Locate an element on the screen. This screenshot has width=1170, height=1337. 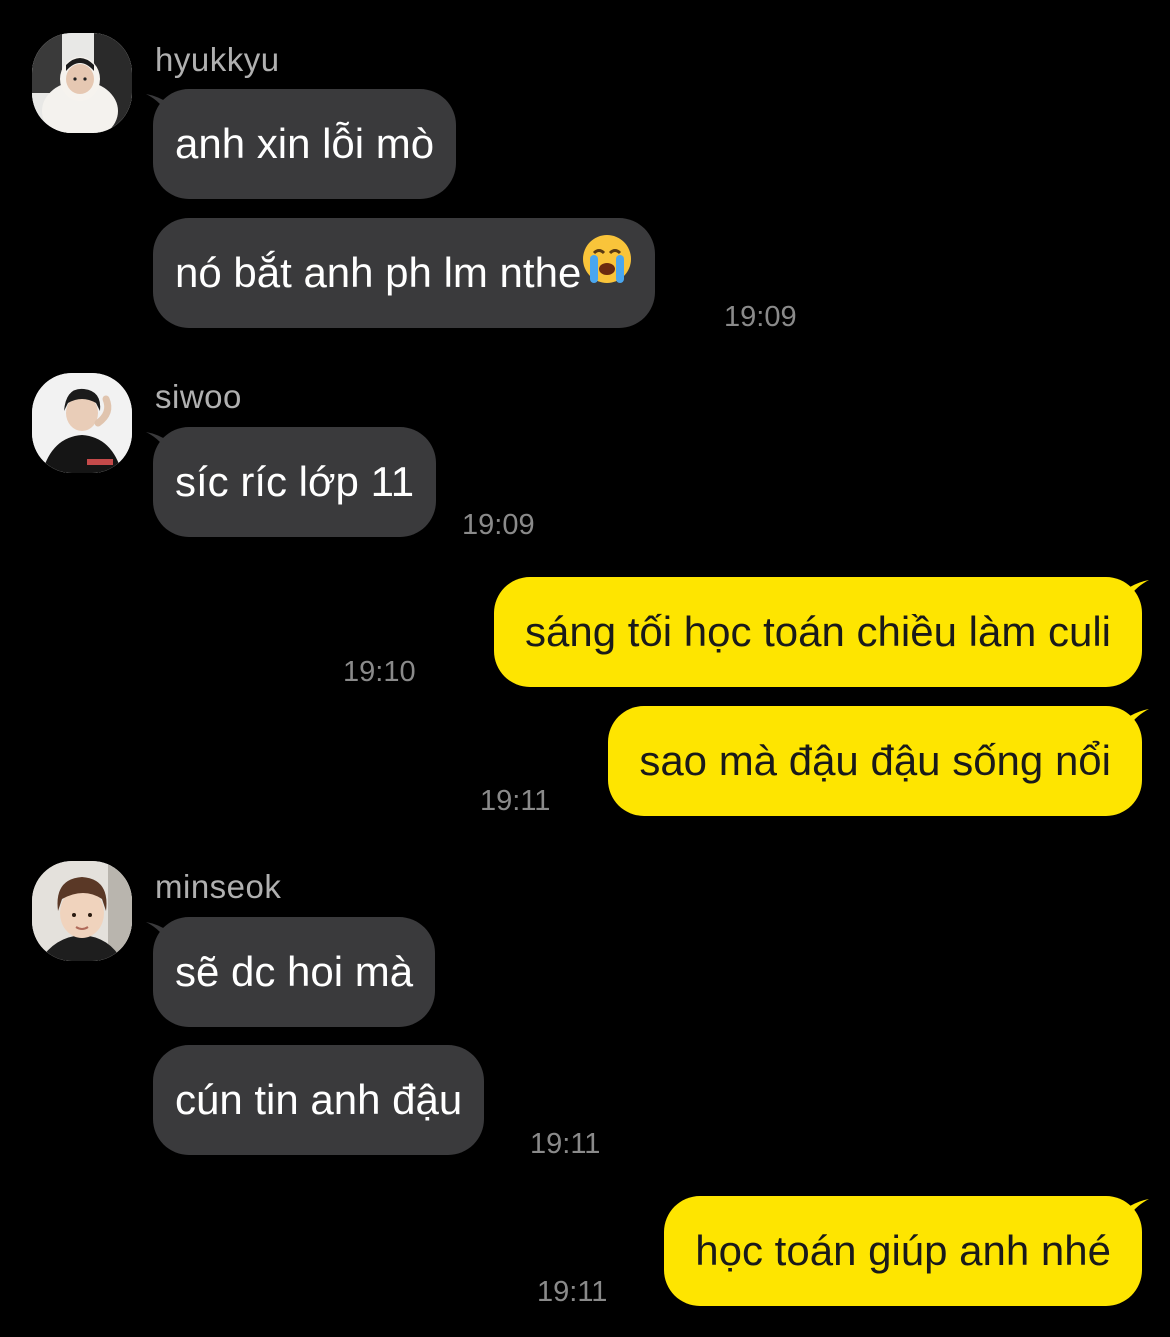
message-bubble: sáng tối học toán chiều làm culi is located at coordinates (817, 632).